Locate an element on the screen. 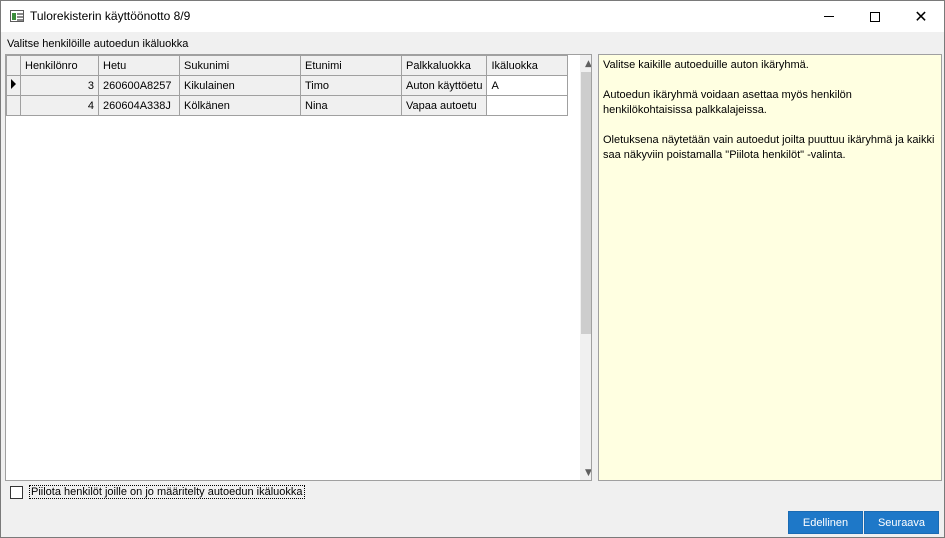 The width and height of the screenshot is (945, 538). previous-button: Edellinen is located at coordinates (825, 522).